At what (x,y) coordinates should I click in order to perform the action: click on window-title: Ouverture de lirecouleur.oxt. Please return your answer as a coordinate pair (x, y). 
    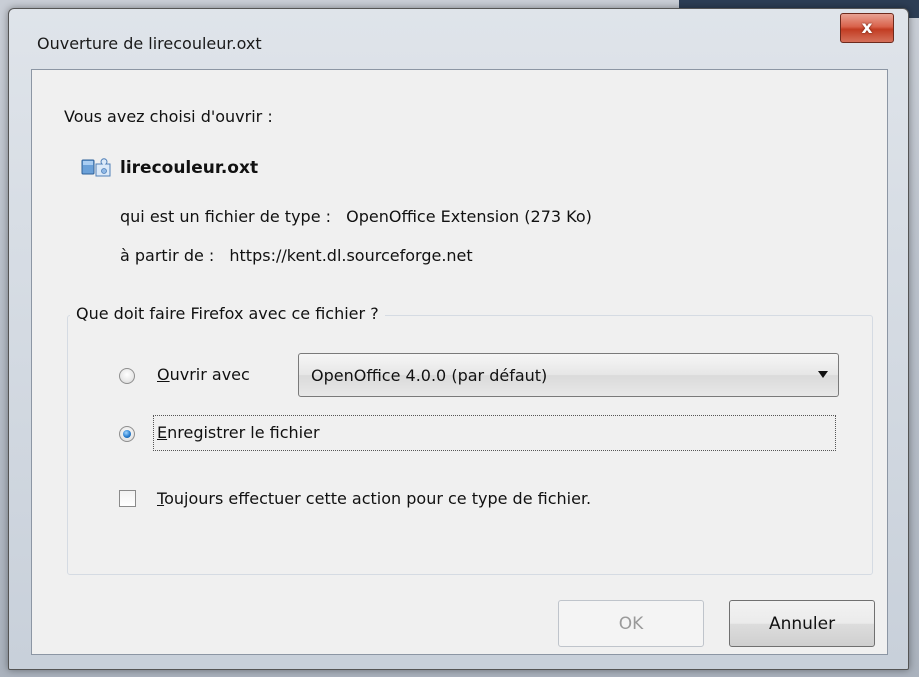
    Looking at the image, I should click on (149, 43).